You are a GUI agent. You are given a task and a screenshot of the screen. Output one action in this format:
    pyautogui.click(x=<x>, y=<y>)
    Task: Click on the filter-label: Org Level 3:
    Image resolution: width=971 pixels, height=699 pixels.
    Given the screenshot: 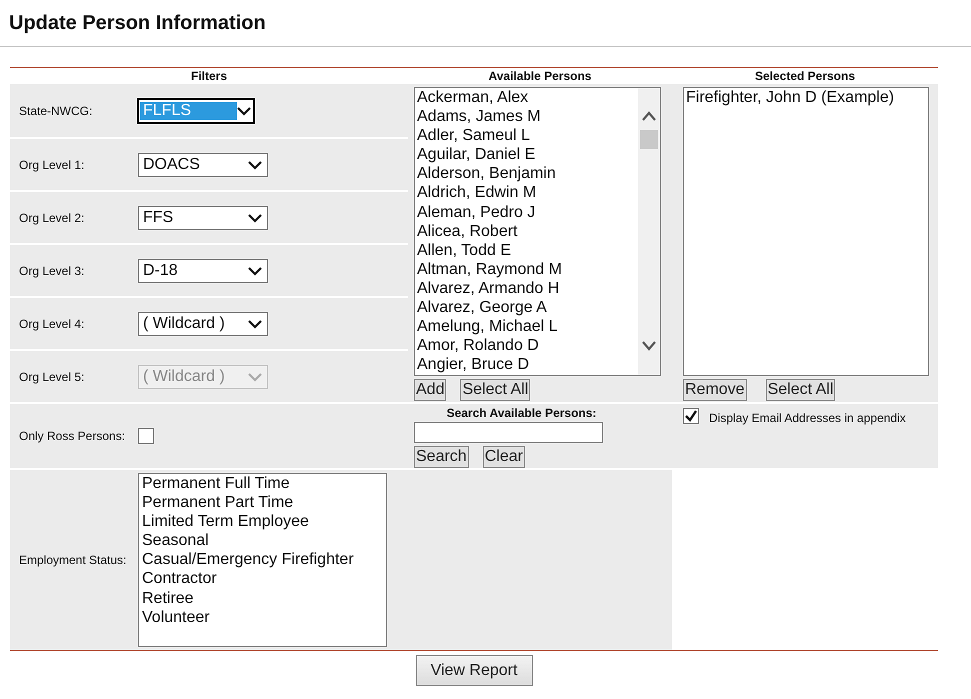 What is the action you would take?
    pyautogui.click(x=52, y=271)
    